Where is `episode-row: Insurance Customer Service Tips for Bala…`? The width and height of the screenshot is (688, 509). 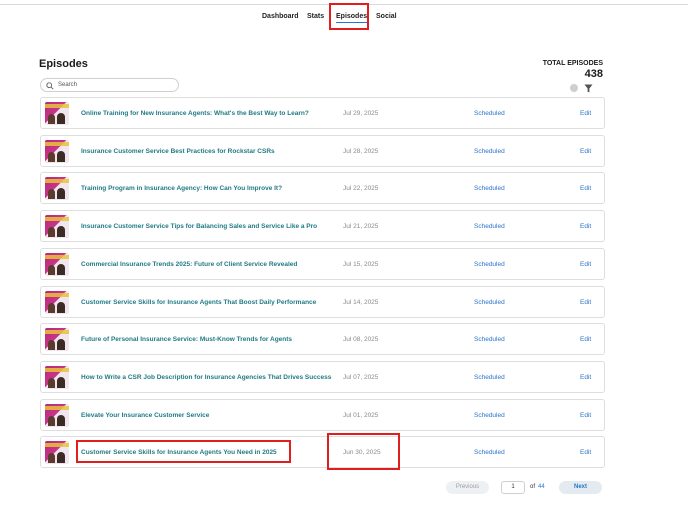 episode-row: Insurance Customer Service Tips for Bala… is located at coordinates (322, 226).